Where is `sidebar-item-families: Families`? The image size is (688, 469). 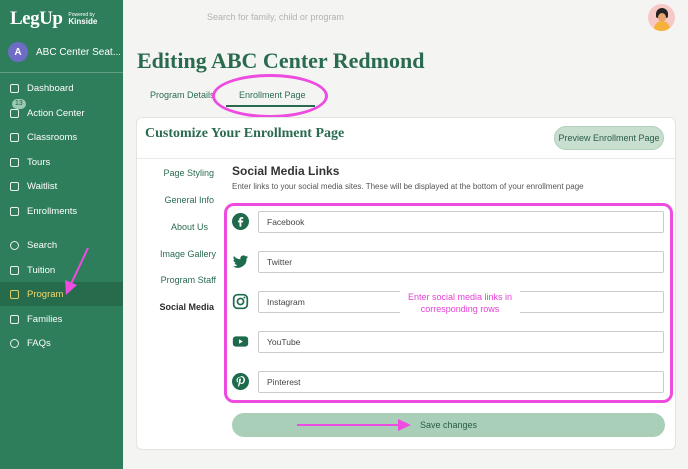 sidebar-item-families: Families is located at coordinates (61, 319).